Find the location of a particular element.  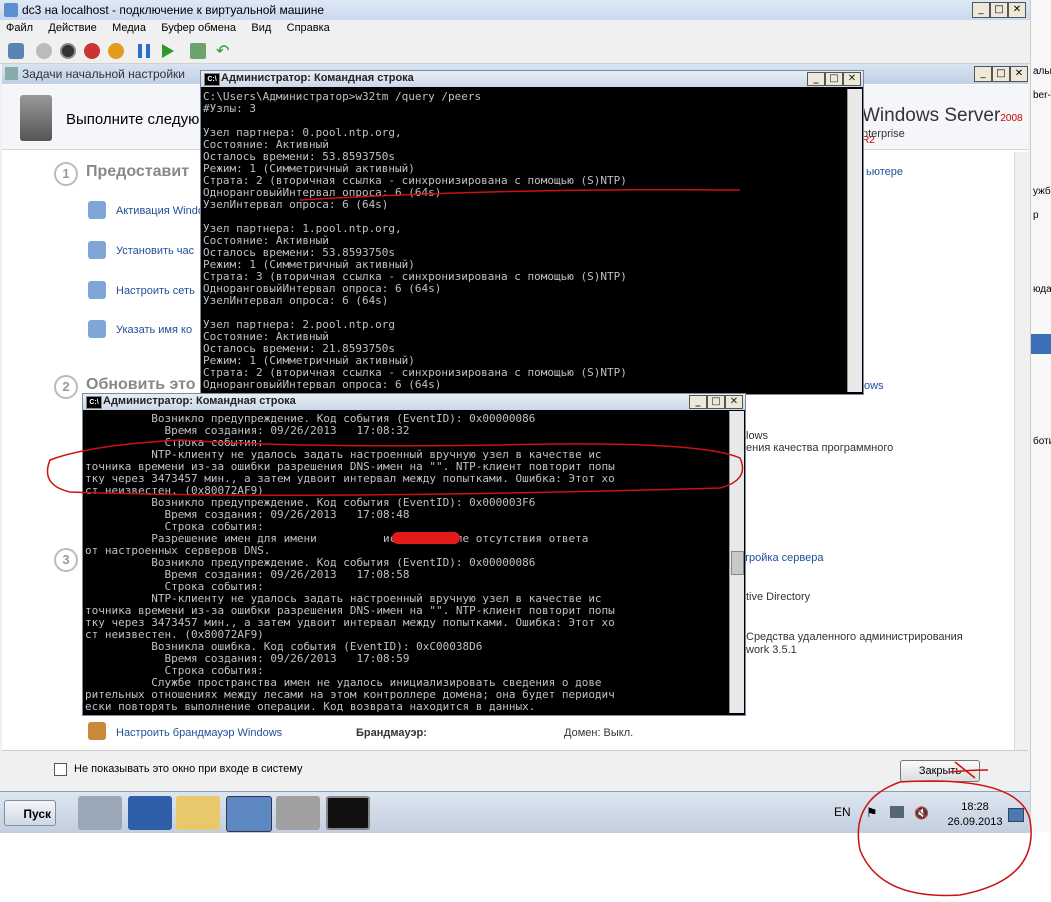

close-button-annotation is located at coordinates (969, 770).